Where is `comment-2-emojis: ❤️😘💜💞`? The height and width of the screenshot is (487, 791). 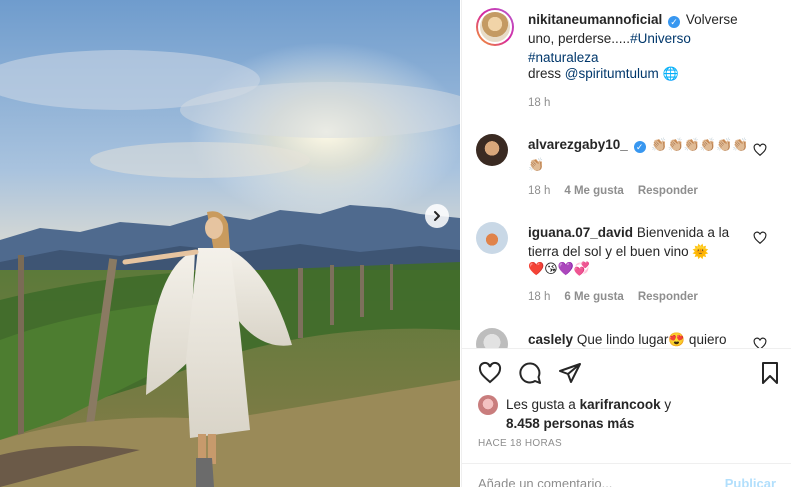
comment-2-emojis: ❤️😘💜💞 is located at coordinates (559, 269).